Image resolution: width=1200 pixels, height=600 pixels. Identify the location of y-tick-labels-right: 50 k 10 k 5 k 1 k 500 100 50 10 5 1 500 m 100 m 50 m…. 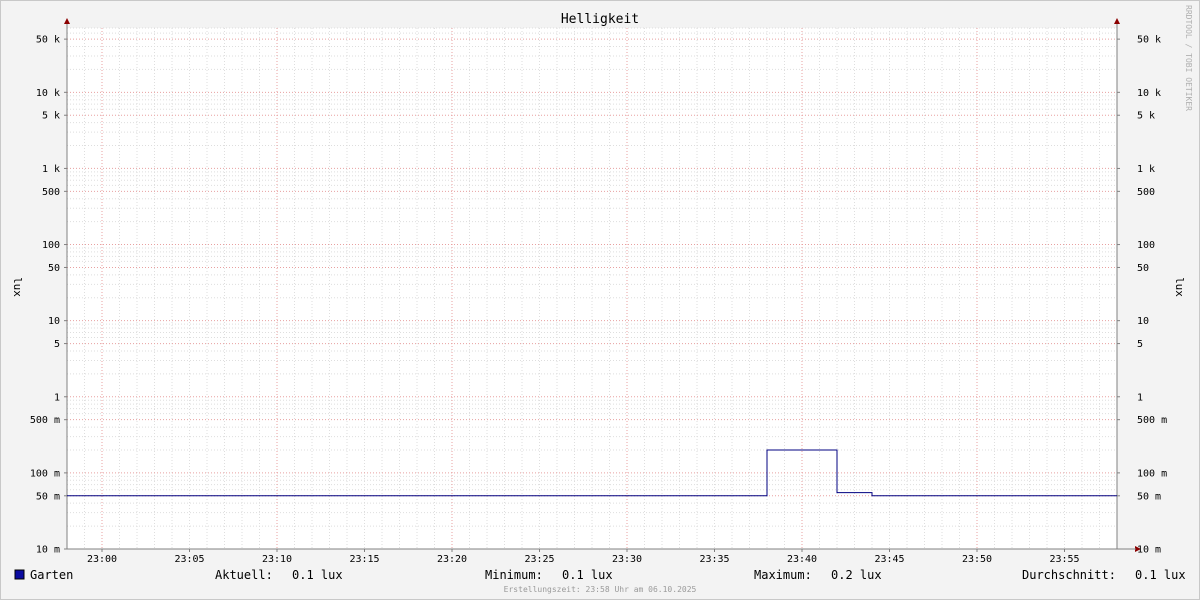
(1142, 295).